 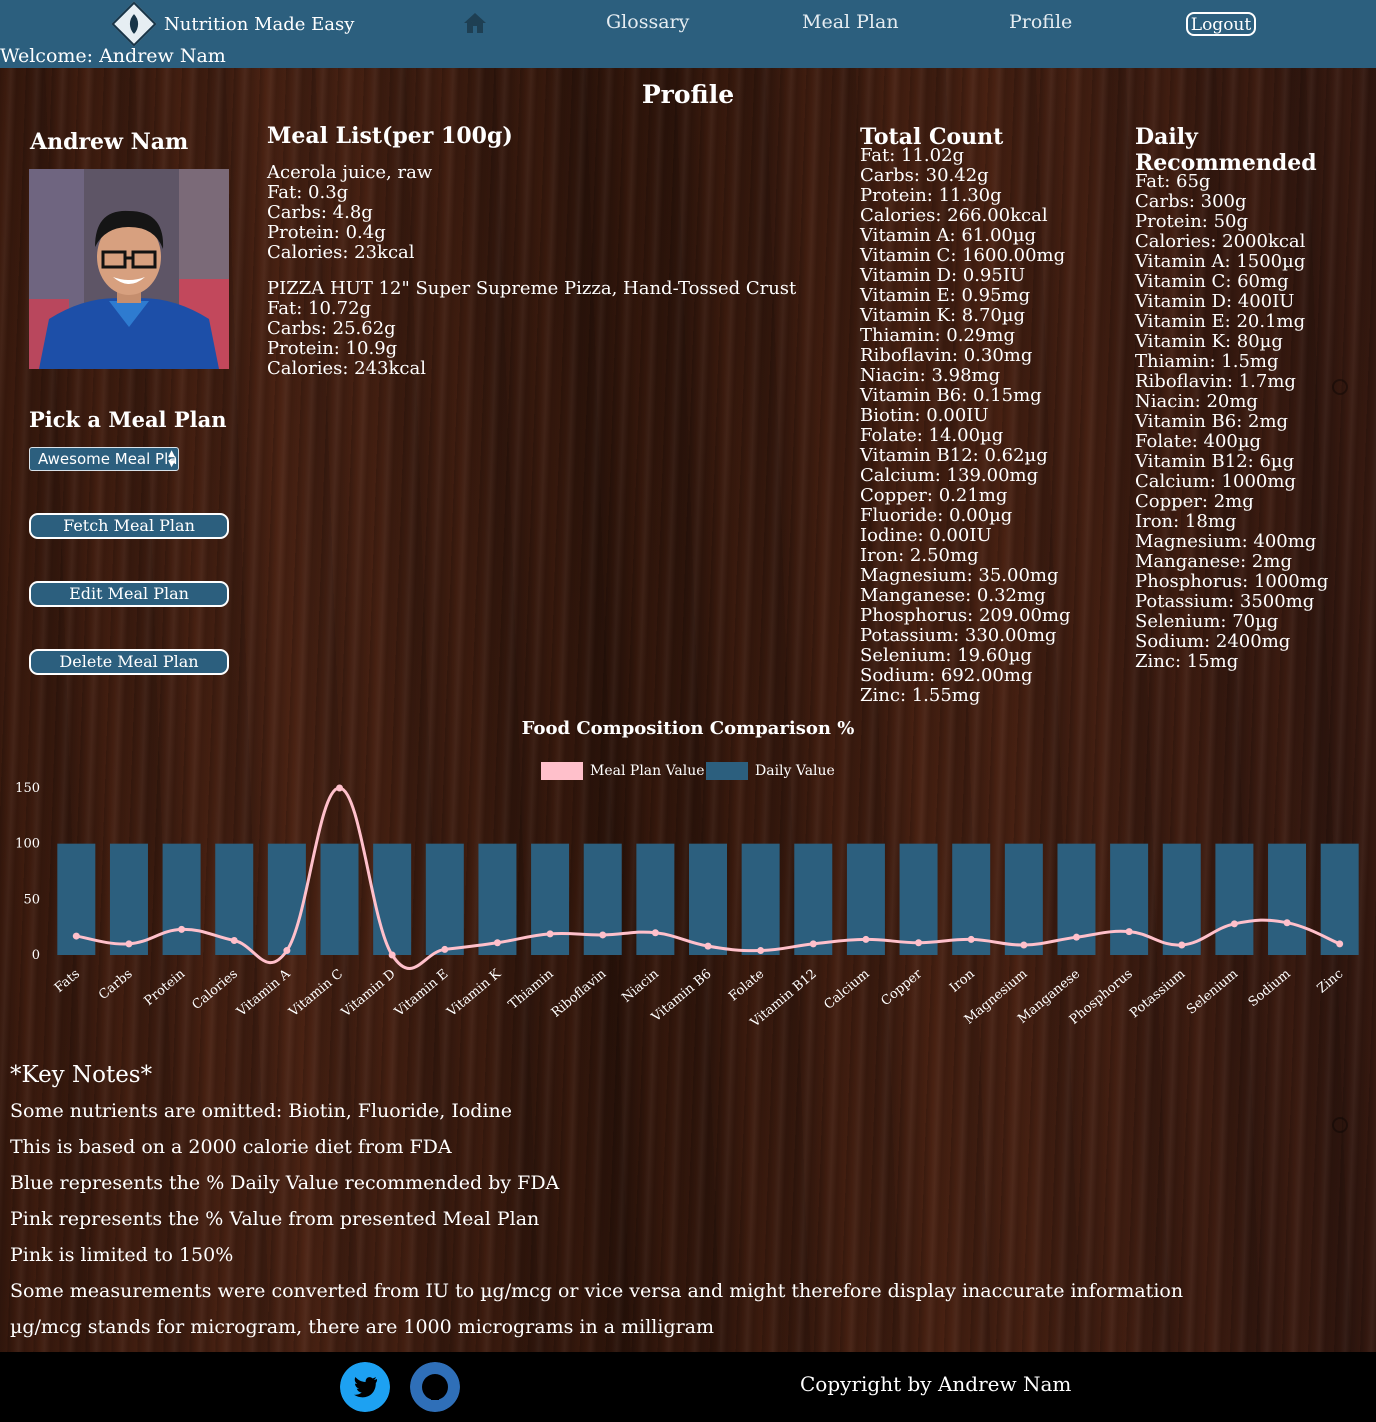 I want to click on chart-title: Food Composition Comparison %, so click(x=688, y=728).